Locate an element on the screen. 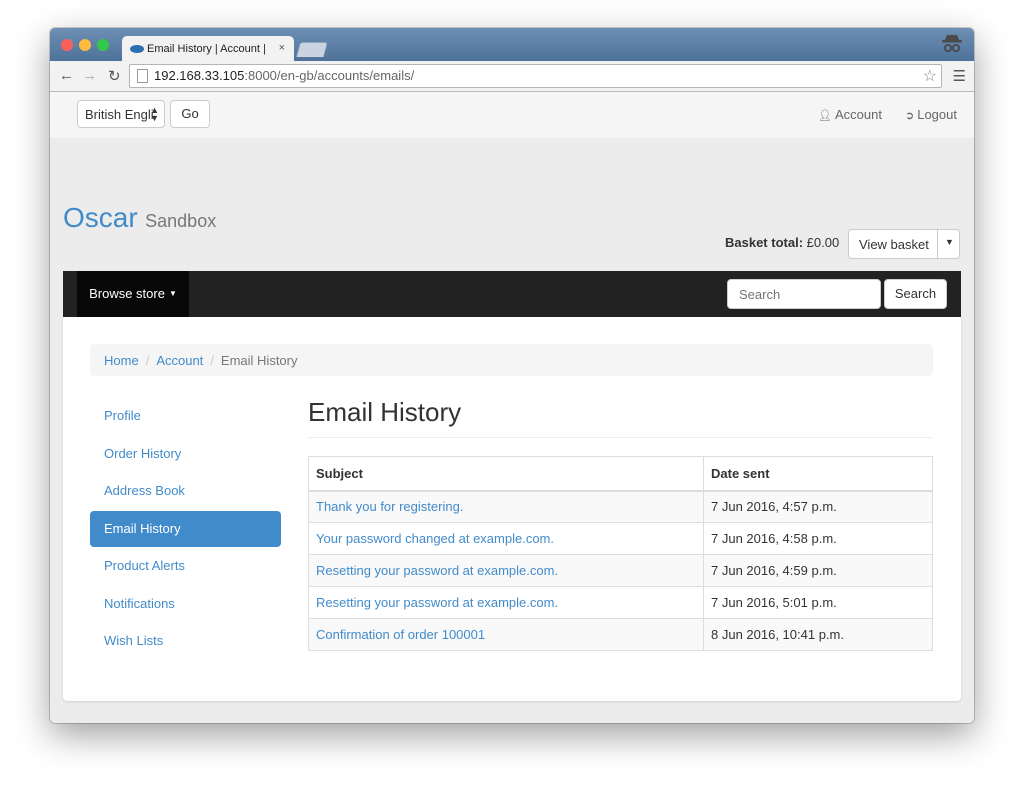 The image size is (1024, 795). search-input is located at coordinates (804, 294).